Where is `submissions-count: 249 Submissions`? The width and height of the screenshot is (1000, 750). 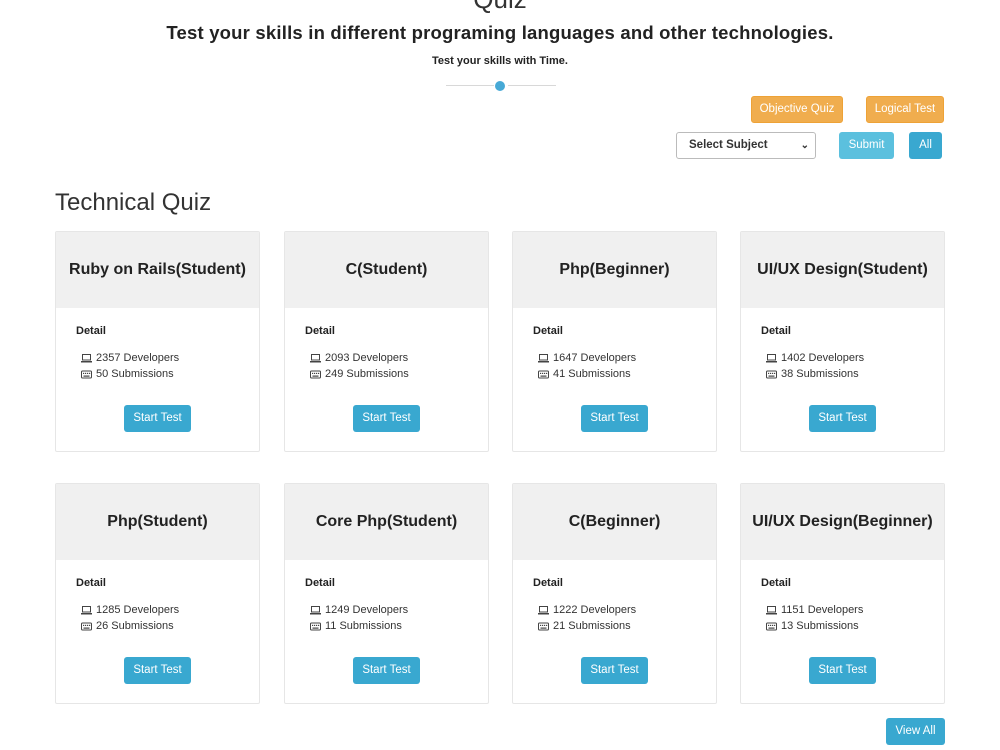 submissions-count: 249 Submissions is located at coordinates (367, 374).